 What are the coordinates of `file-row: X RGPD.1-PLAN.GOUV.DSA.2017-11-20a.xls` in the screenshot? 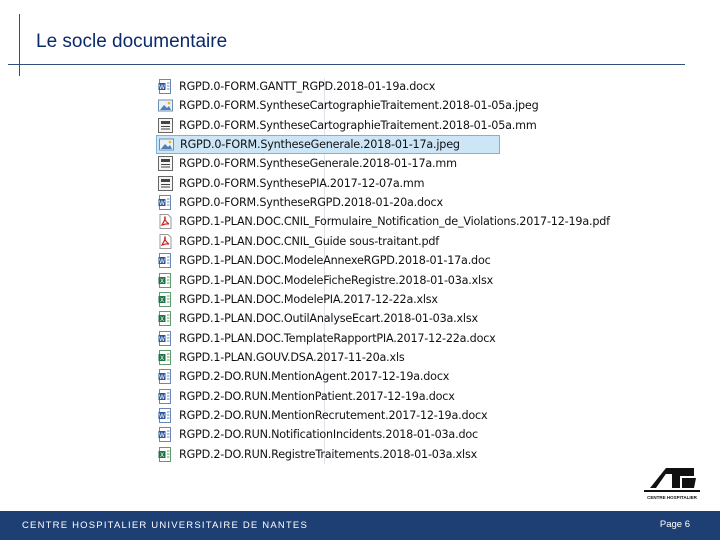 It's located at (328, 357).